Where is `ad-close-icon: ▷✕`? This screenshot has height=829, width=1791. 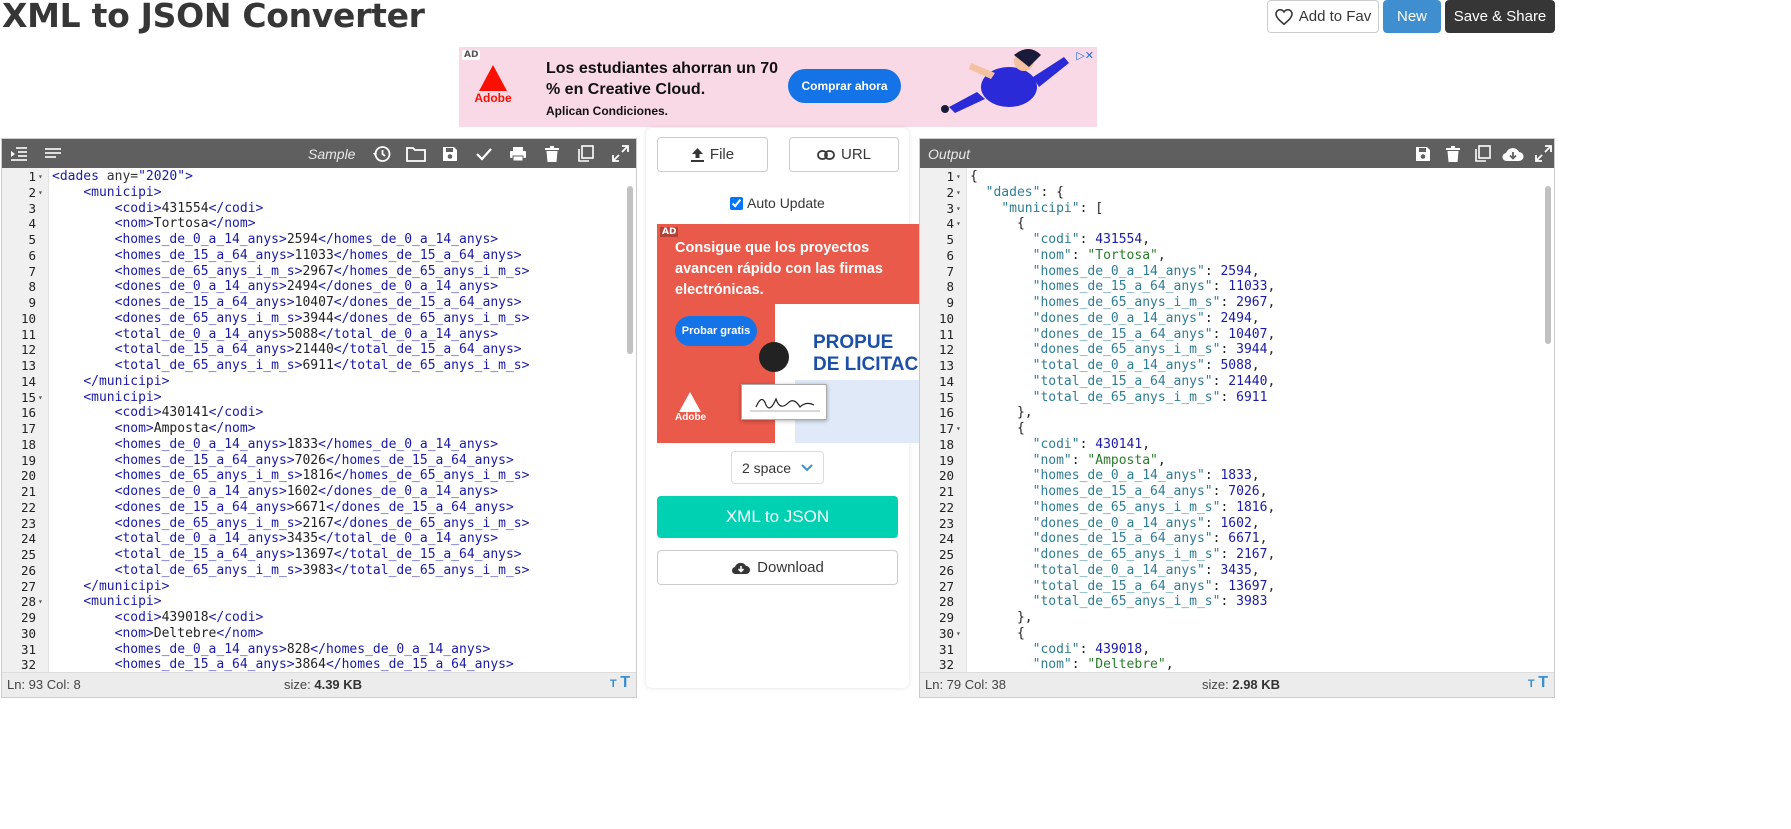 ad-close-icon: ▷✕ is located at coordinates (1085, 55).